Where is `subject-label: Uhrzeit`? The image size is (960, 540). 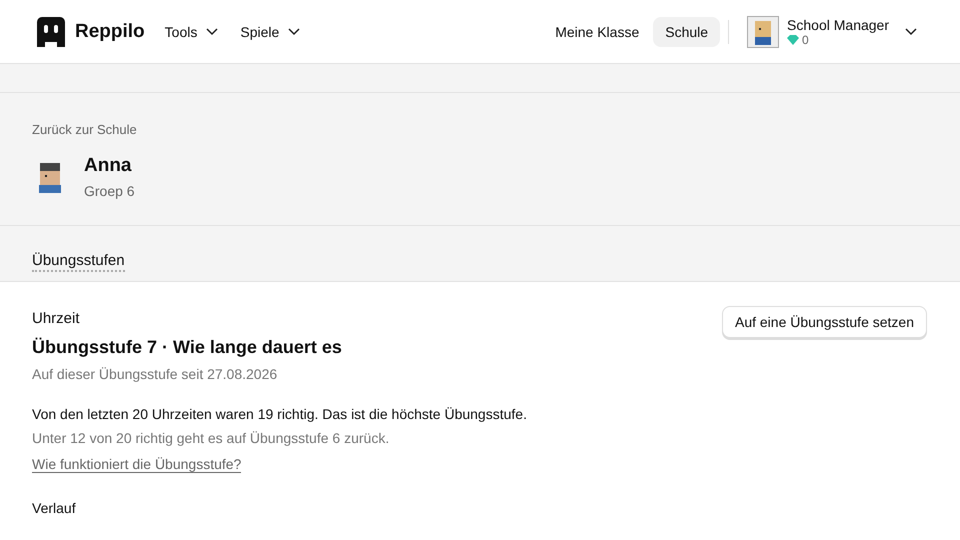 subject-label: Uhrzeit is located at coordinates (56, 318).